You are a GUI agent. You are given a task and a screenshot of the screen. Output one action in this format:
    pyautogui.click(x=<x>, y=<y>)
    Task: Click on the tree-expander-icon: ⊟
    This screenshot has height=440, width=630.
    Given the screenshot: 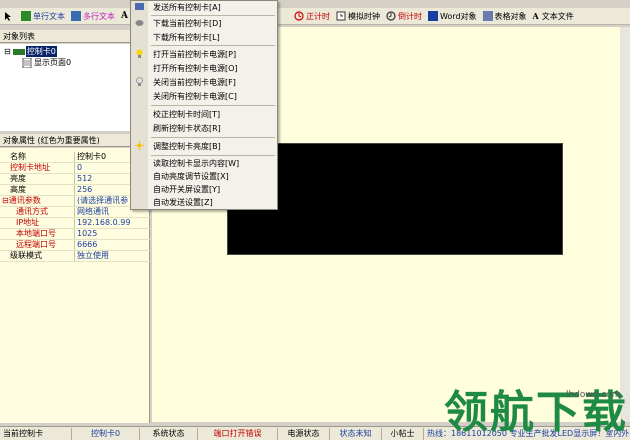 What is the action you would take?
    pyautogui.click(x=7, y=51)
    